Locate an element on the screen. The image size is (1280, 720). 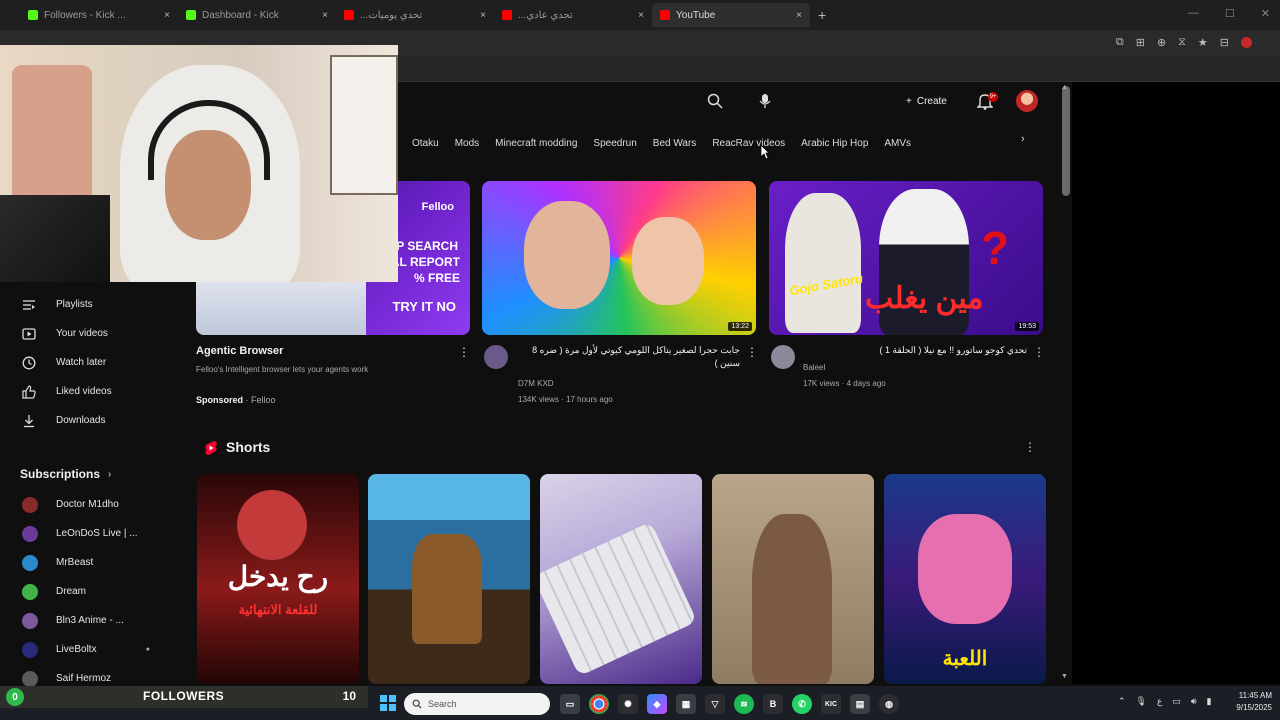
scroll-up-icon: ▲ is located at coordinates (1066, 87).